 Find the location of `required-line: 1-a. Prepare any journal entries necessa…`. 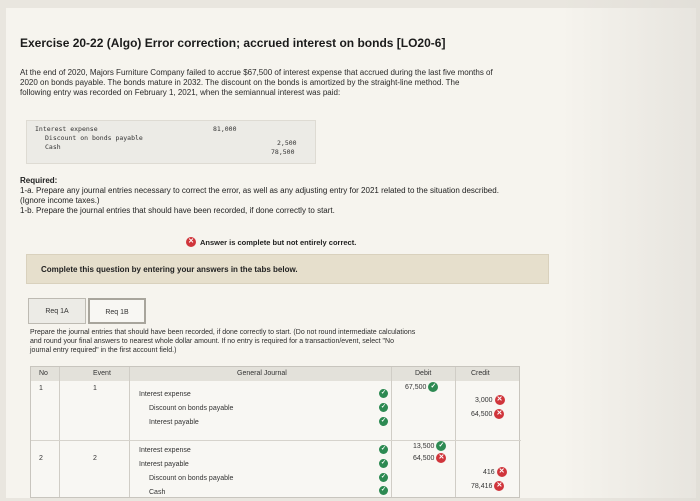

required-line: 1-a. Prepare any journal entries necessa… is located at coordinates (259, 190).